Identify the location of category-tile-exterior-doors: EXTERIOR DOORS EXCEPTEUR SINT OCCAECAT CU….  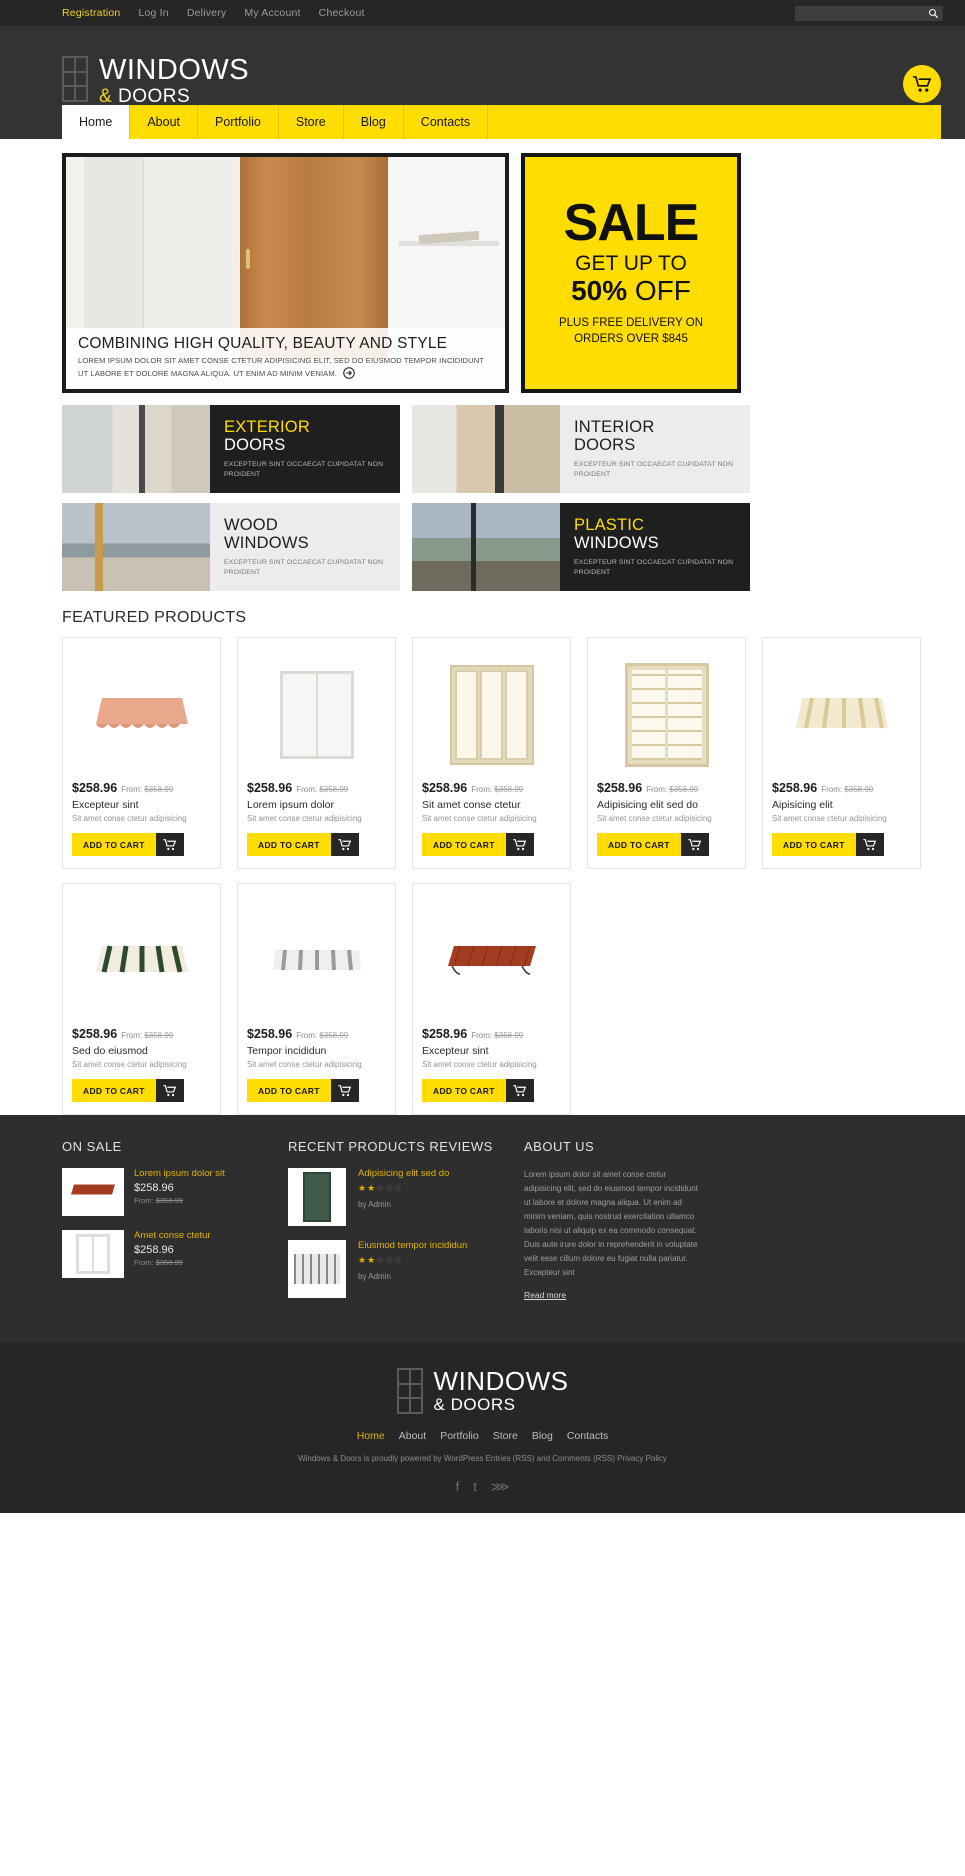
(231, 449).